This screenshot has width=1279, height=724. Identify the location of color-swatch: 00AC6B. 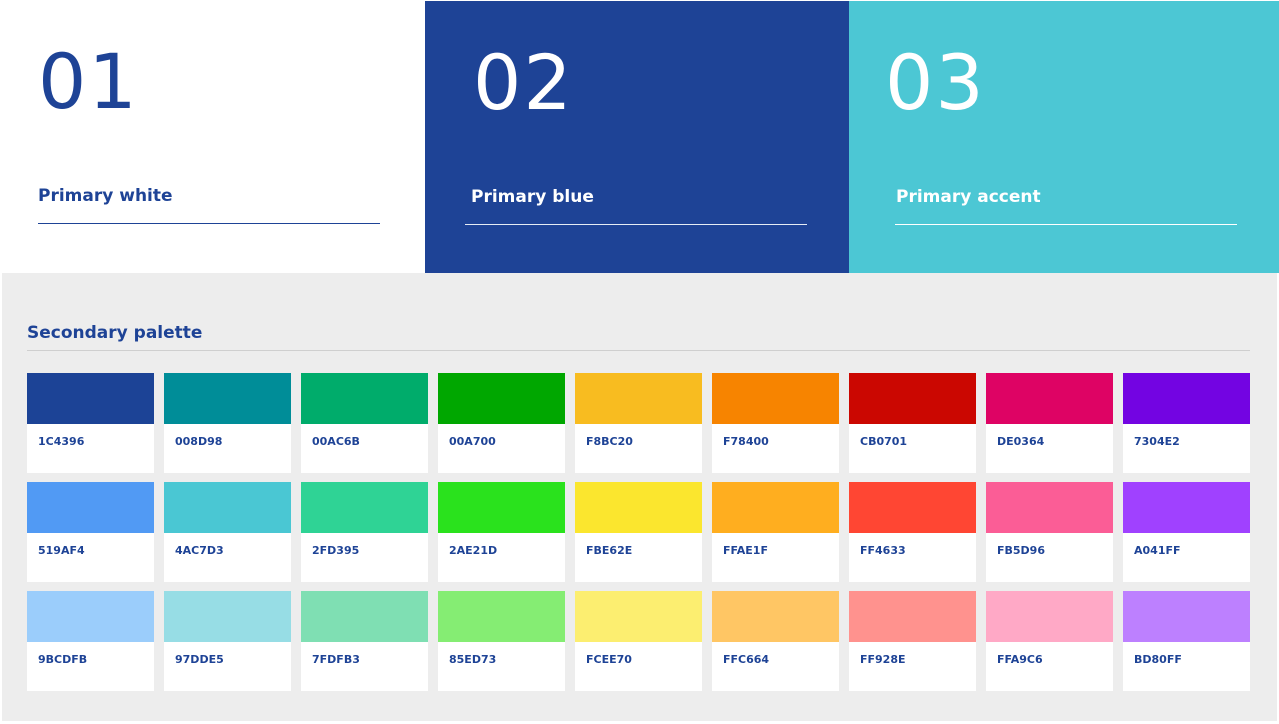
(364, 423).